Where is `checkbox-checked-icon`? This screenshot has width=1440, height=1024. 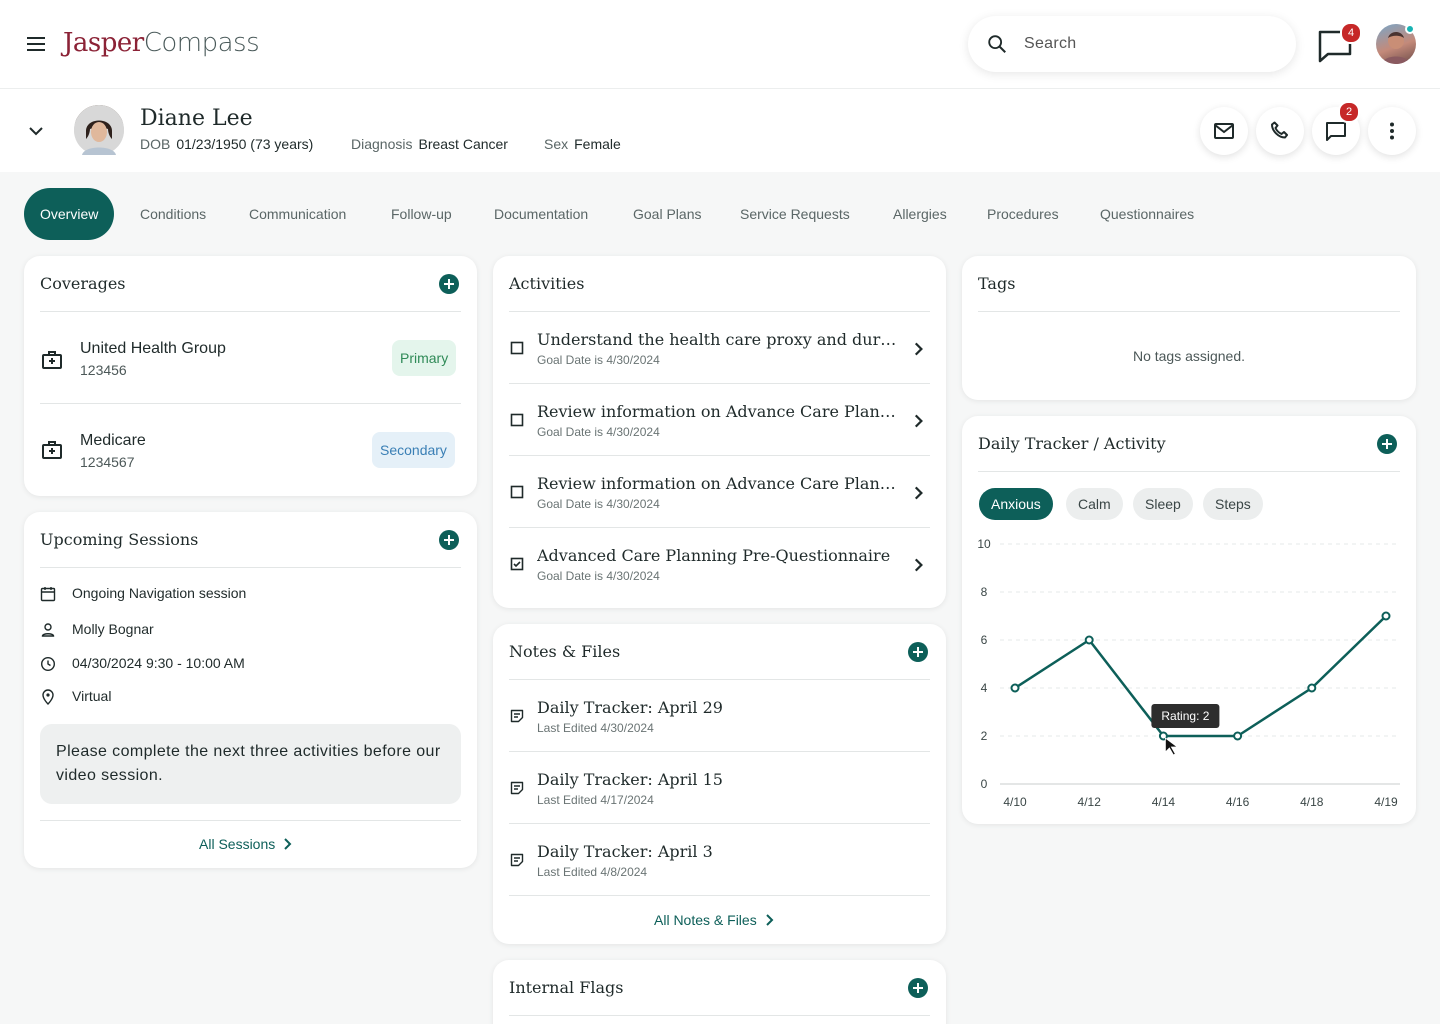 checkbox-checked-icon is located at coordinates (517, 564).